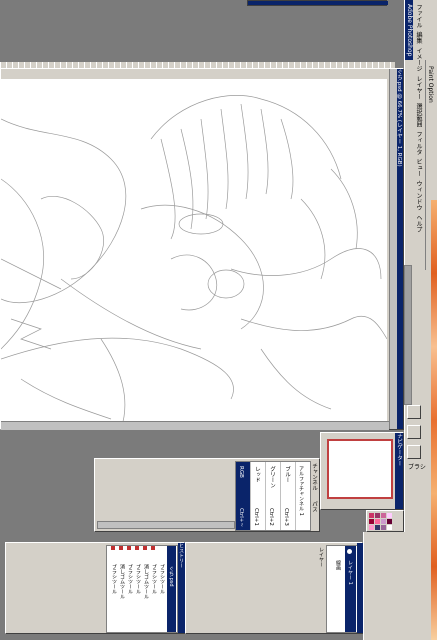  Describe the element at coordinates (418, 196) in the screenshot. I see `menu-window: ウィンドウ` at that location.